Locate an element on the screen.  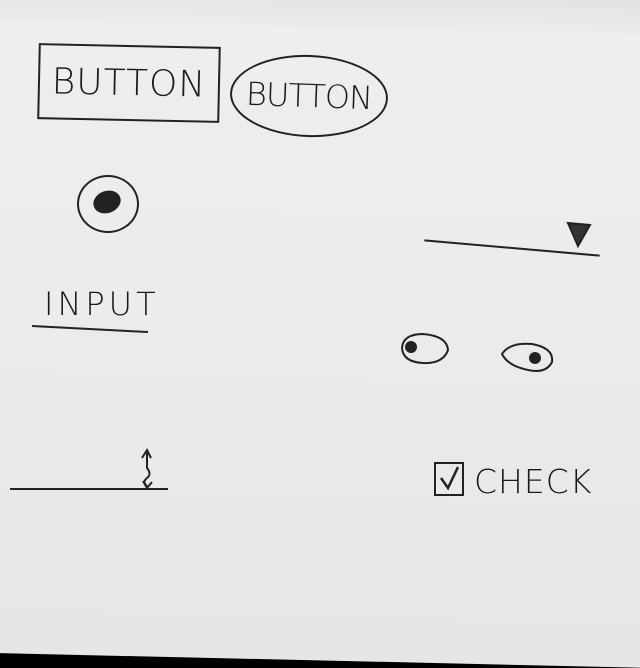
rect-button-label: BUTTON is located at coordinates (129, 83).